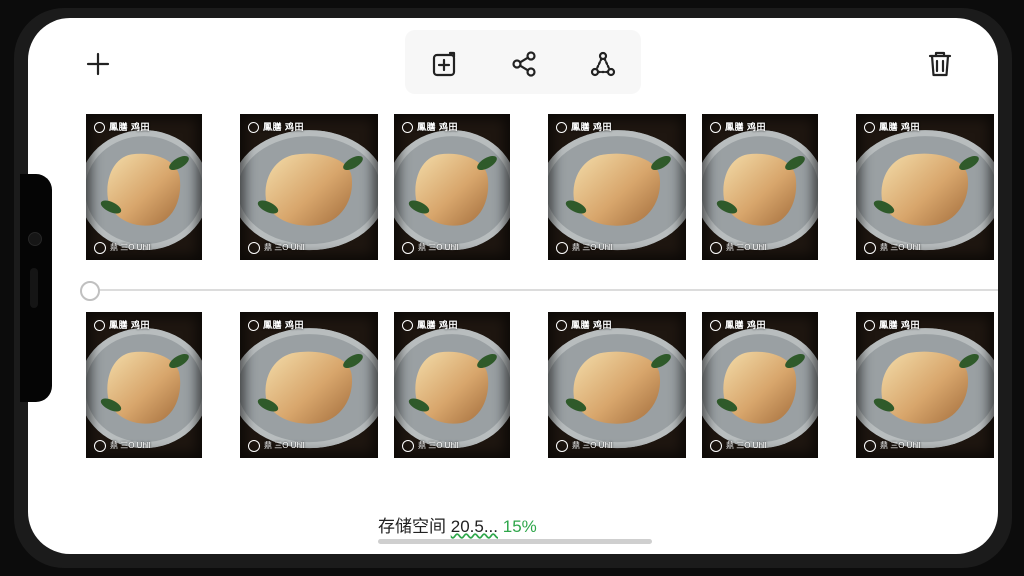 The image size is (1024, 576). I want to click on delete-button, so click(940, 64).